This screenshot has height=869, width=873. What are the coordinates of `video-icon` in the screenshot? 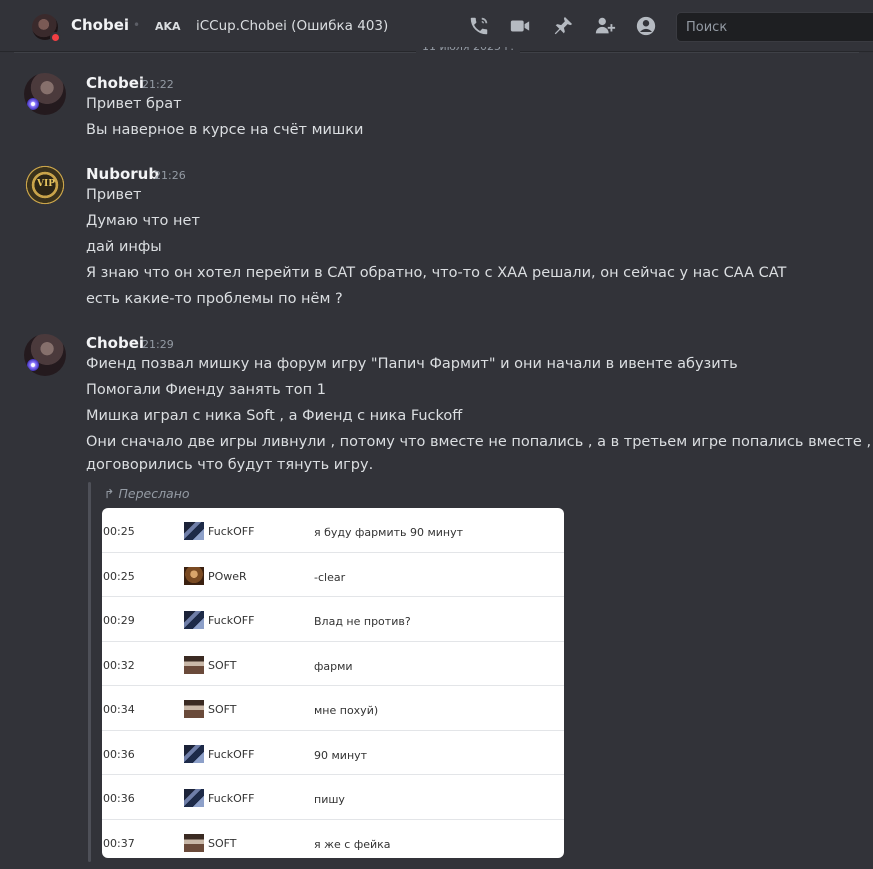 It's located at (520, 26).